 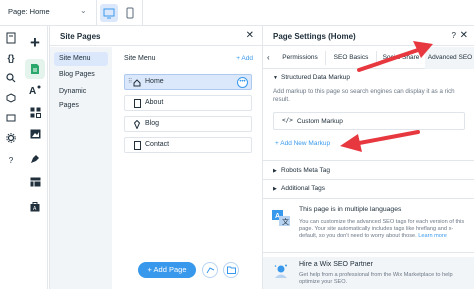 What do you see at coordinates (350, 209) in the screenshot?
I see `multilingual-title: This page is in multiple languages` at bounding box center [350, 209].